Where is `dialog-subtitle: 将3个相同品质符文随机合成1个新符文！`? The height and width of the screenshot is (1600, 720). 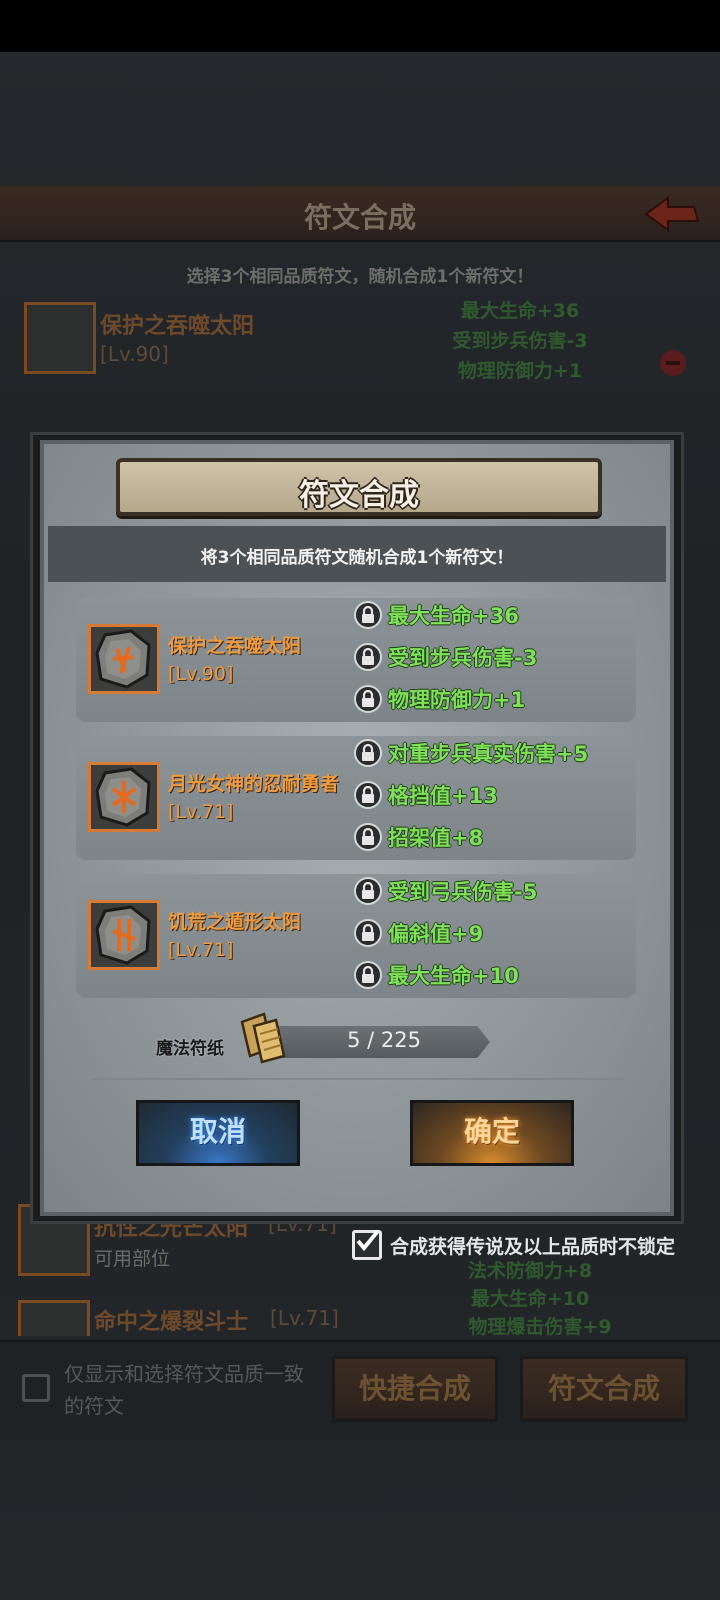 dialog-subtitle: 将3个相同品质符文随机合成1个新符文！ is located at coordinates (357, 558).